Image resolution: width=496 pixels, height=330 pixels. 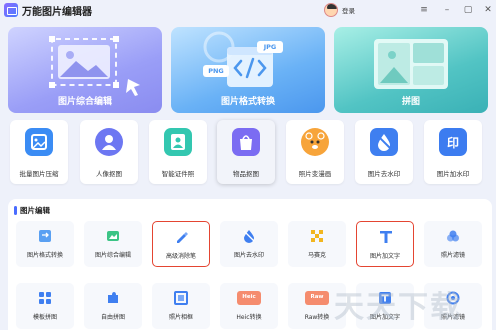 I want to click on eraser-pen-icon, so click(x=182, y=237).